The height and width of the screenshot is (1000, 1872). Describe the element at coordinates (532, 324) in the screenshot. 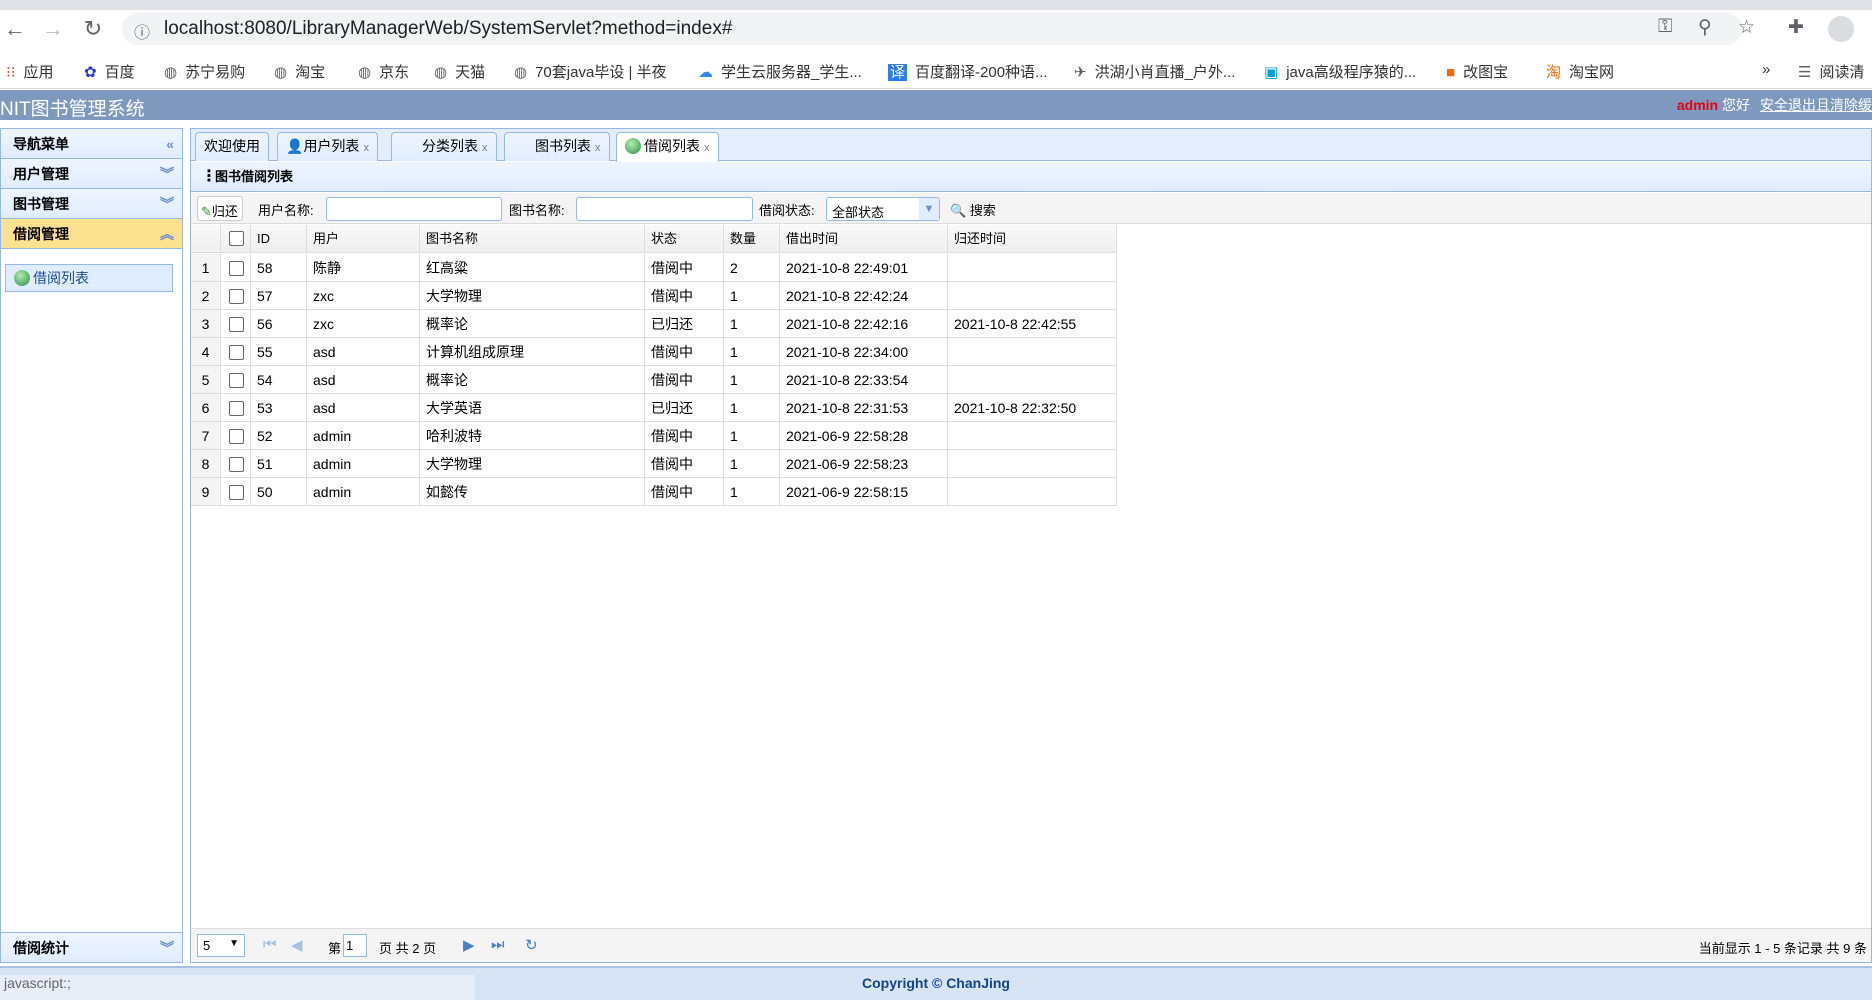

I see `cell-book-name: 概率论` at that location.